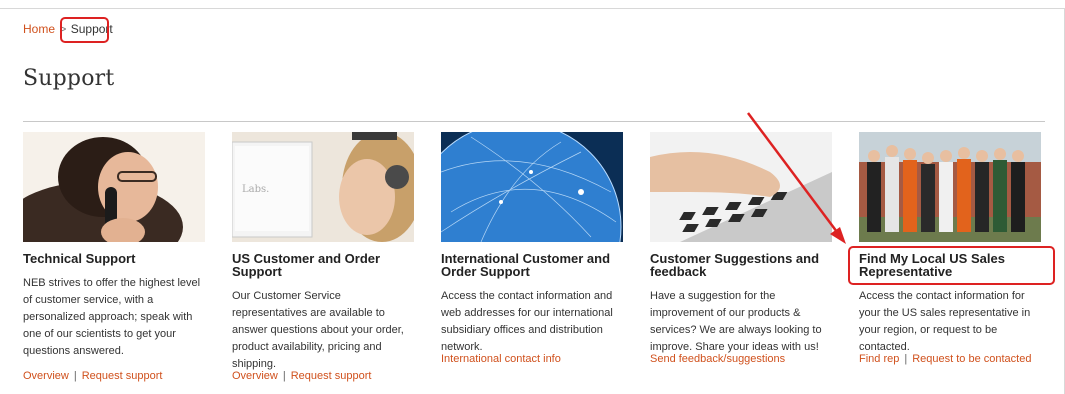  I want to click on annotation-arrow, so click(796, 178).